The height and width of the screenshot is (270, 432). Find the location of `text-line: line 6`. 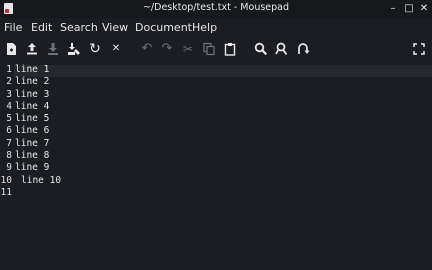

text-line: line 6 is located at coordinates (38, 131).